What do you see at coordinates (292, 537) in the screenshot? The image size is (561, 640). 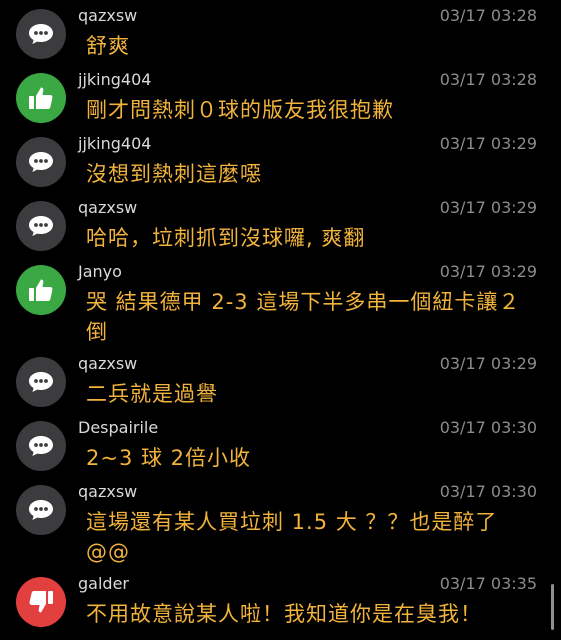 I see `comment-message: 這場還有某人買垃刺 1.5 大 ？？也是醉了 @@` at bounding box center [292, 537].